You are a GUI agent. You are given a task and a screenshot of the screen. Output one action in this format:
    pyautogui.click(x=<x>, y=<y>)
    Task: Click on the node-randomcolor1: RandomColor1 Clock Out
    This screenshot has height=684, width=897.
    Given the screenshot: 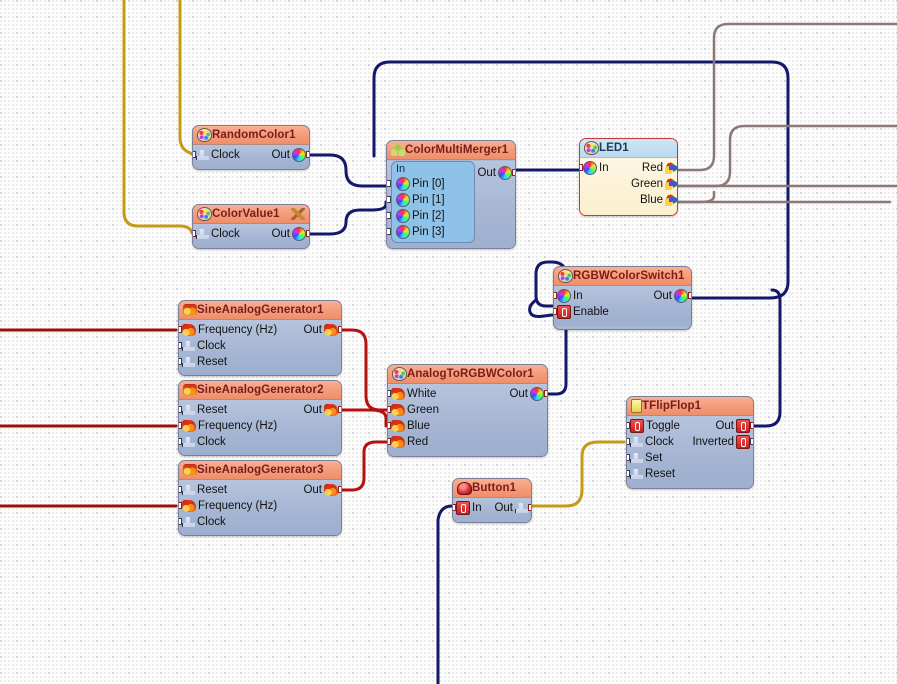 What is the action you would take?
    pyautogui.click(x=251, y=147)
    